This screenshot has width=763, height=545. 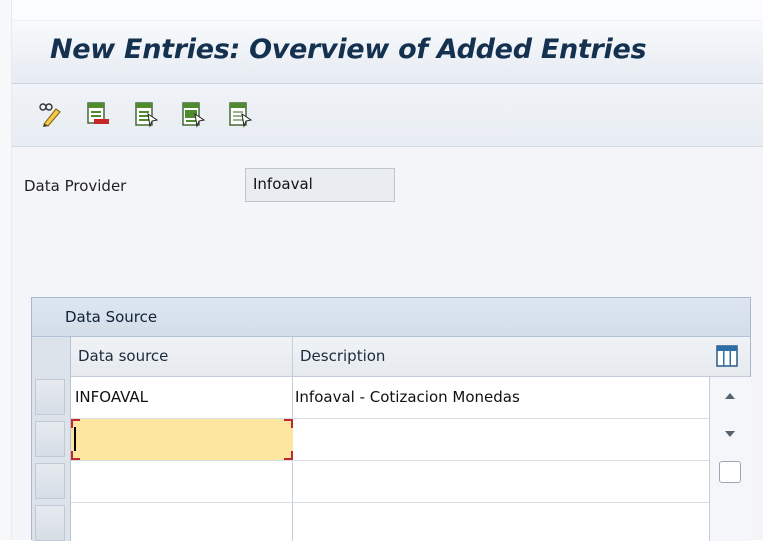 I want to click on select-all-icon, so click(x=147, y=115).